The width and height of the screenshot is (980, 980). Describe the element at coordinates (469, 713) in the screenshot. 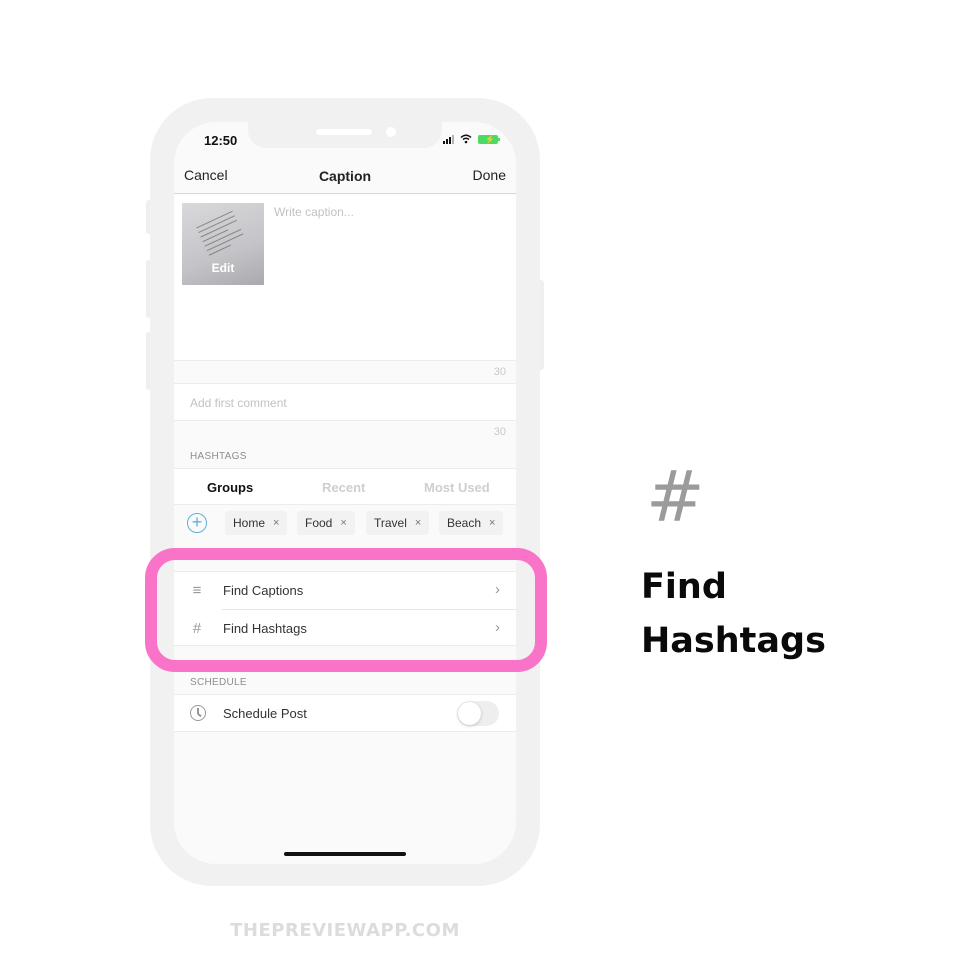

I see `toggle-knob` at that location.